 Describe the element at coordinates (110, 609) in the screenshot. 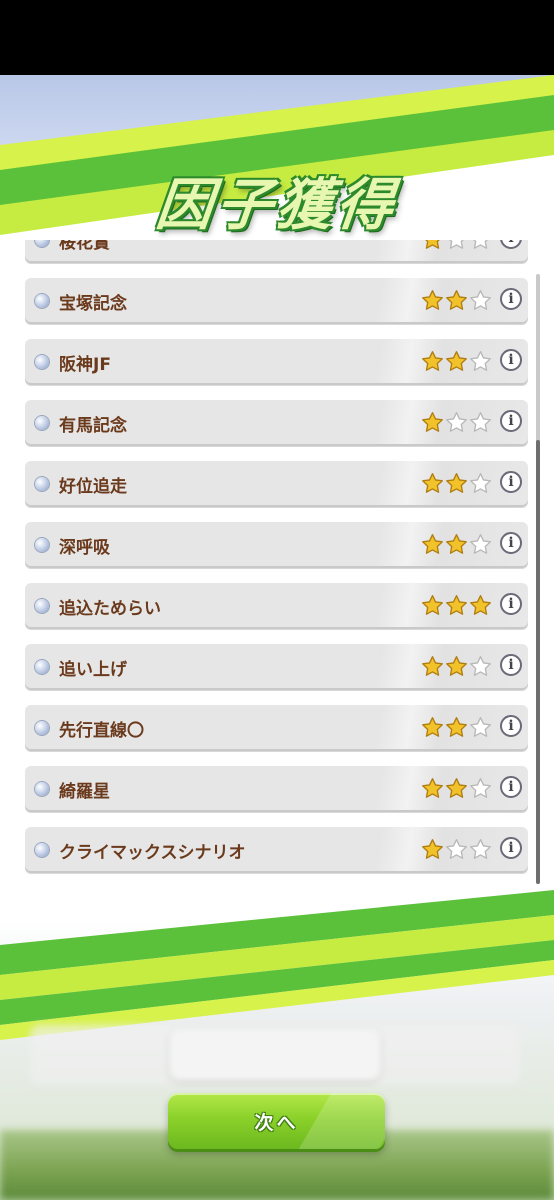

I see `factor-name: 追込ためらい` at that location.